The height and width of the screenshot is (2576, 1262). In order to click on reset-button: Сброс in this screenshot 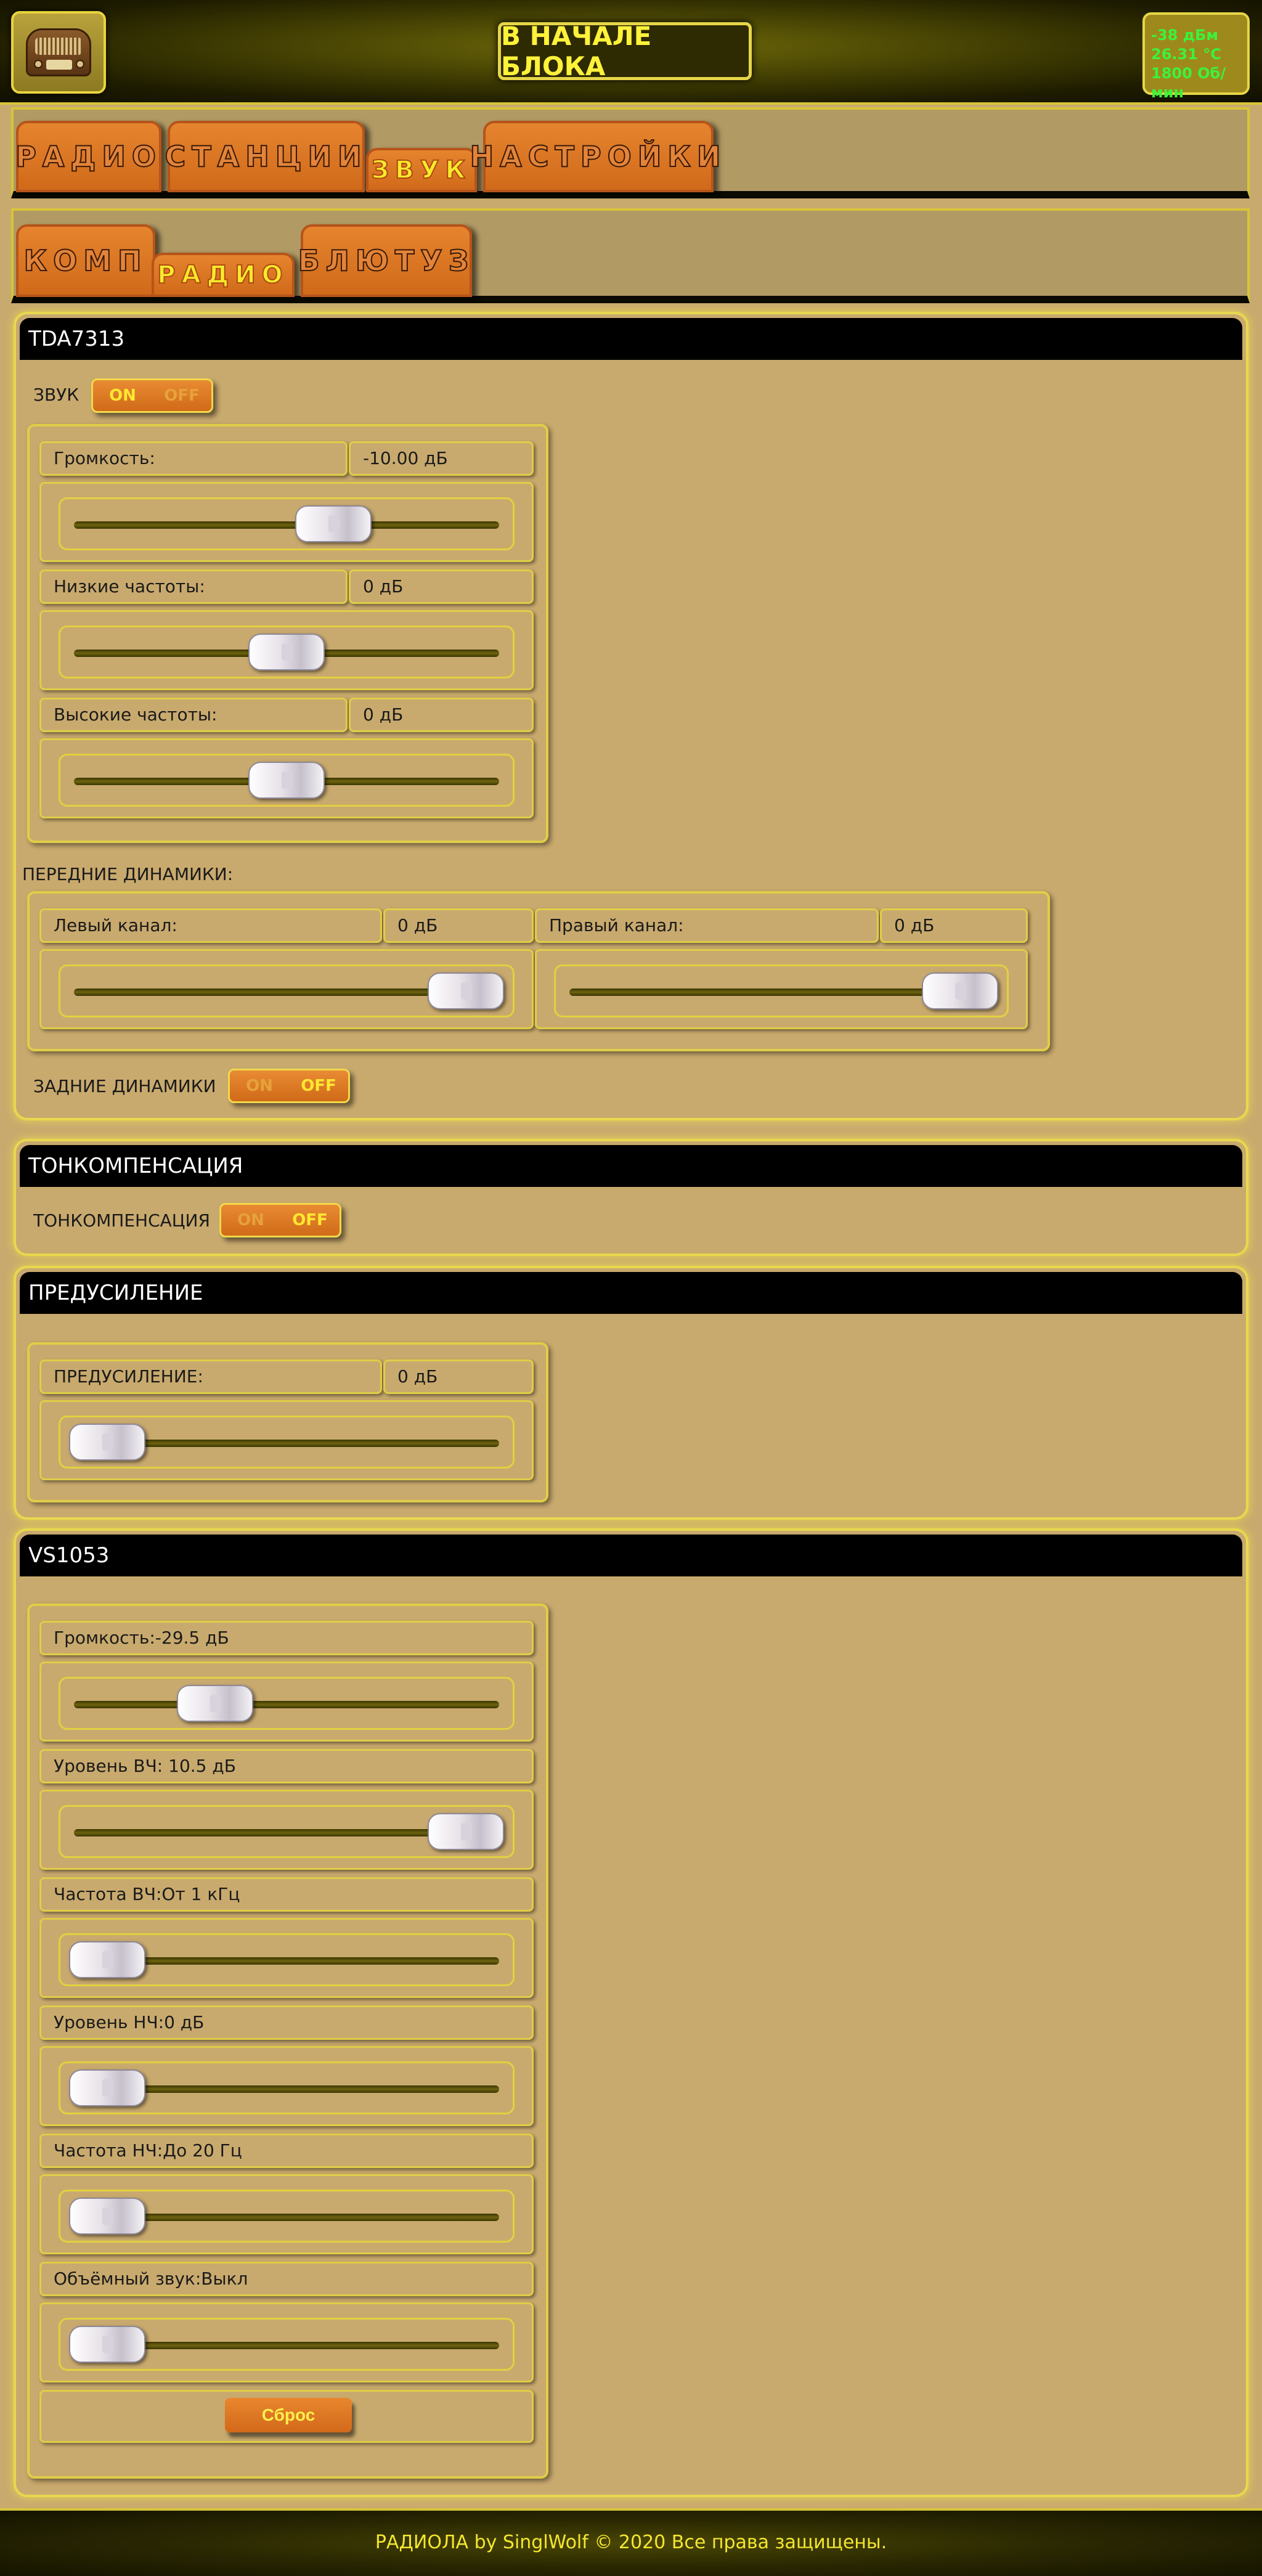, I will do `click(288, 2415)`.